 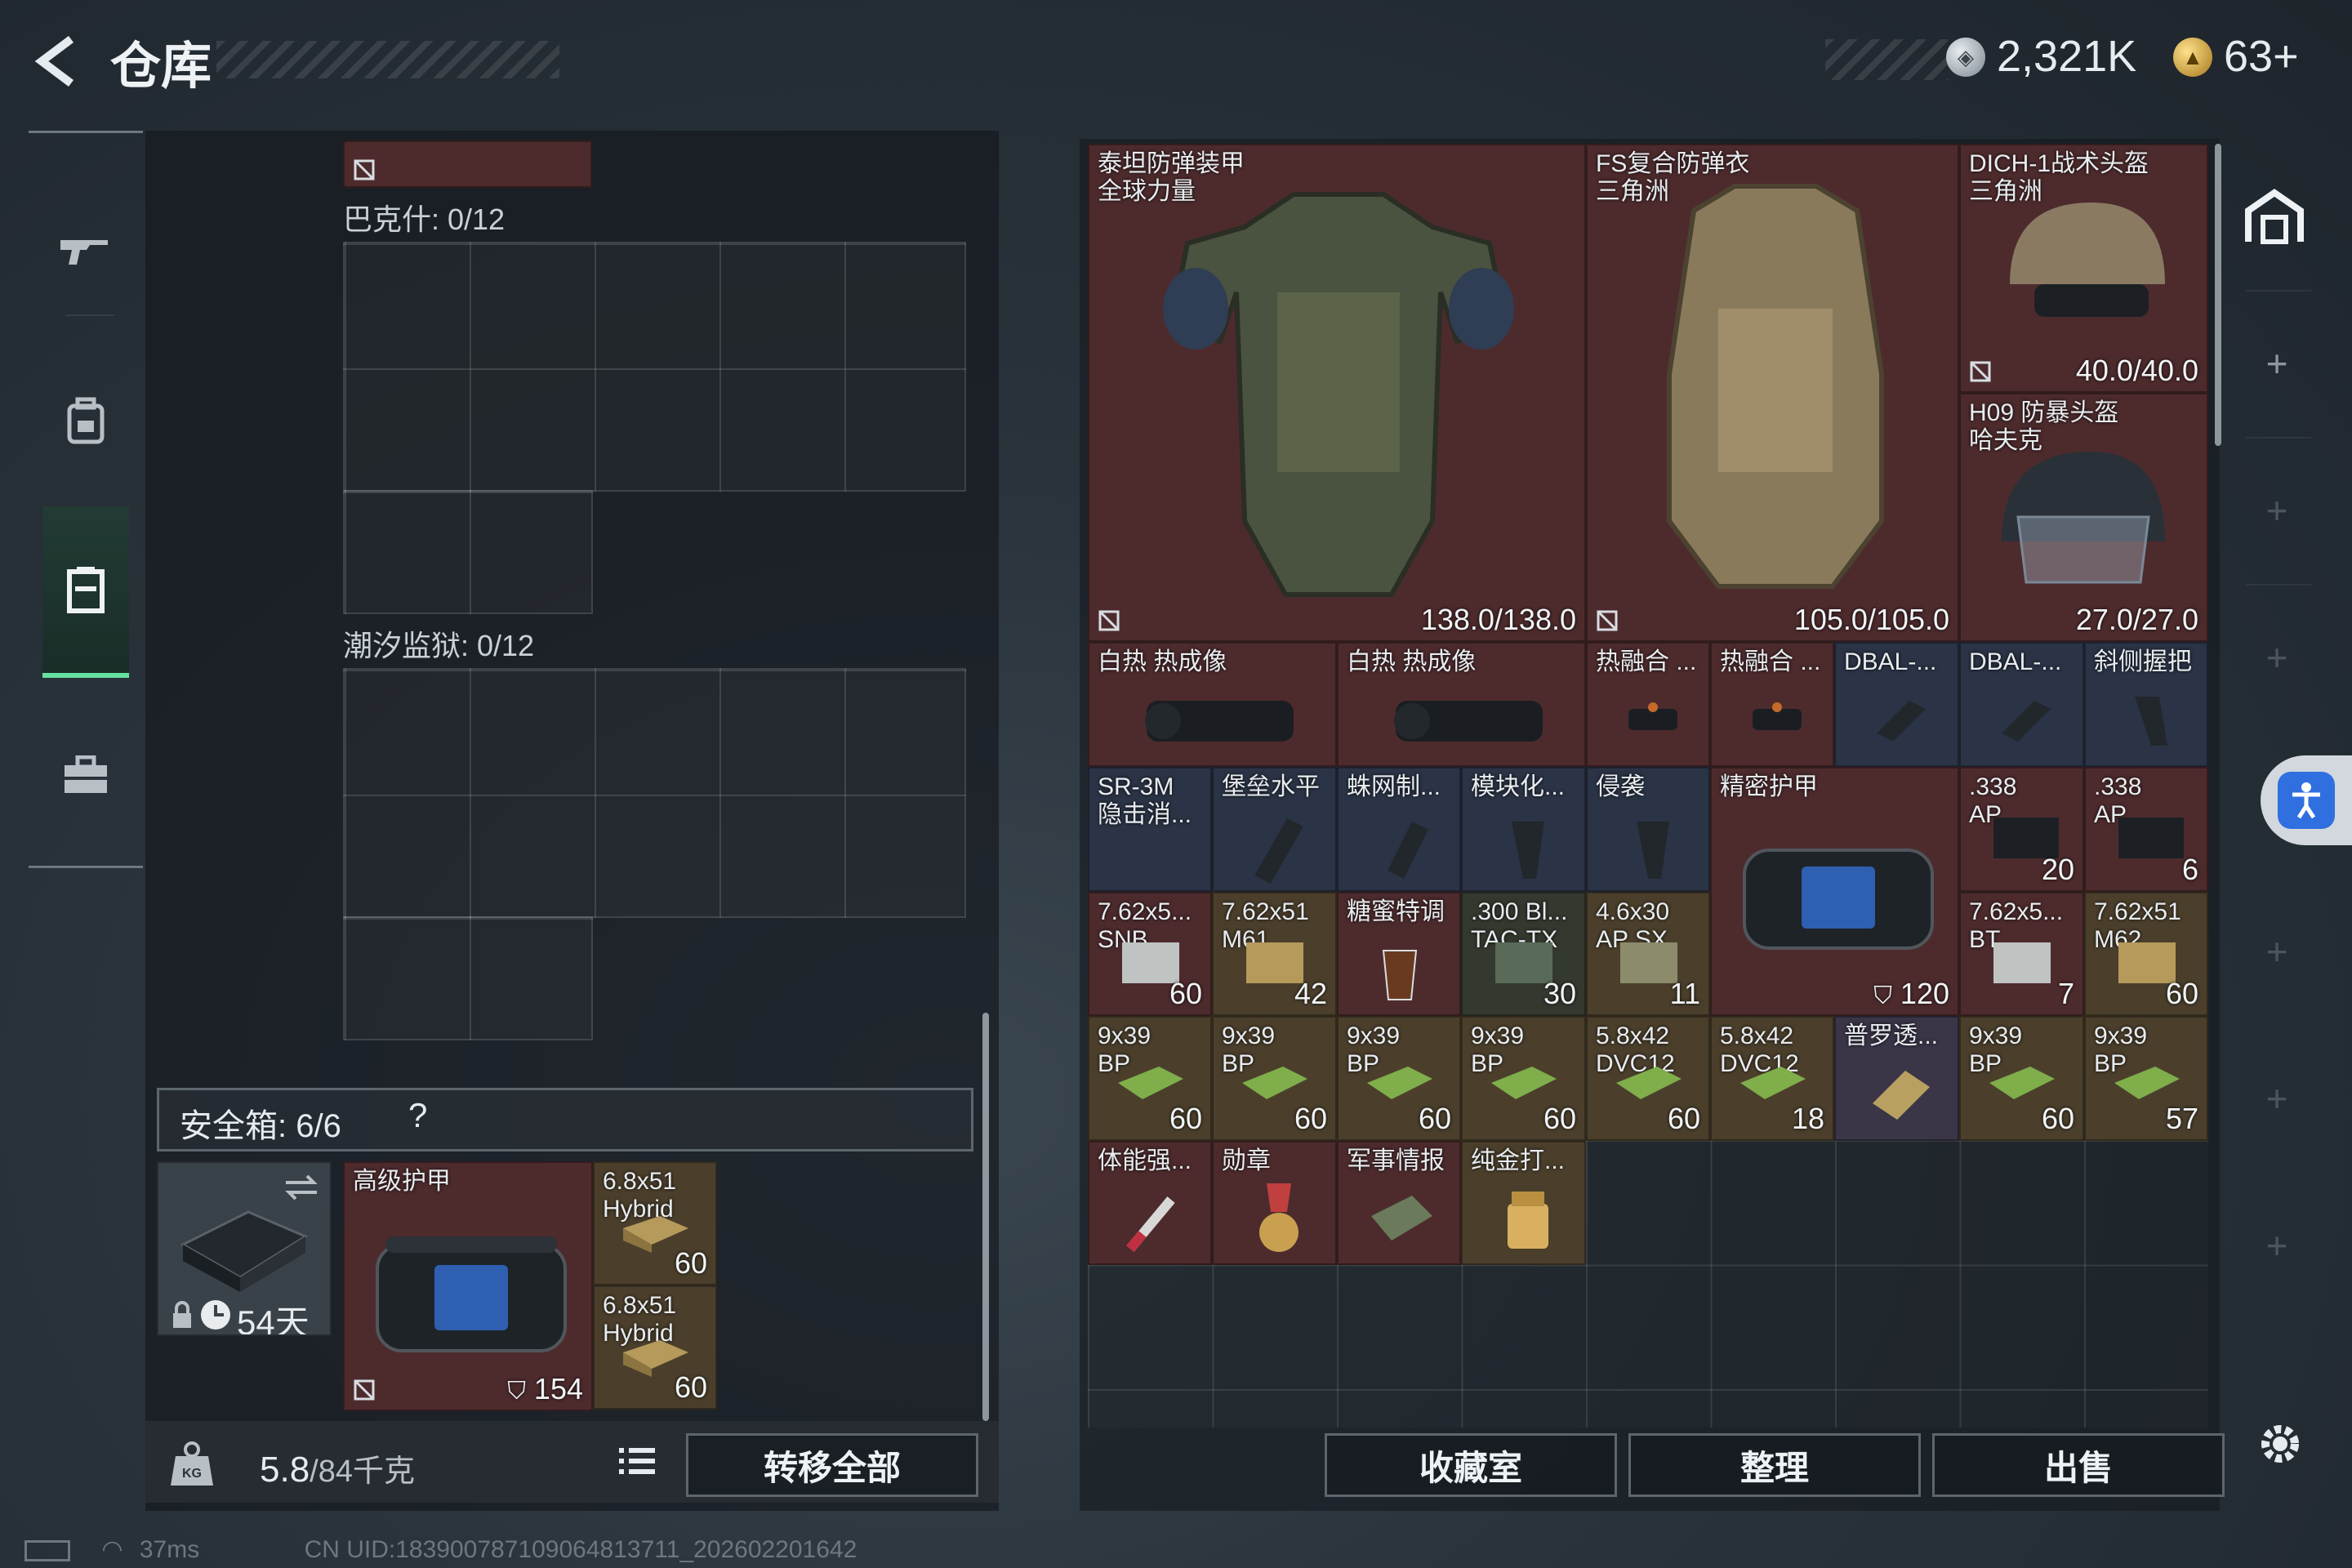 I want to click on left-scrollbar, so click(x=985, y=1217).